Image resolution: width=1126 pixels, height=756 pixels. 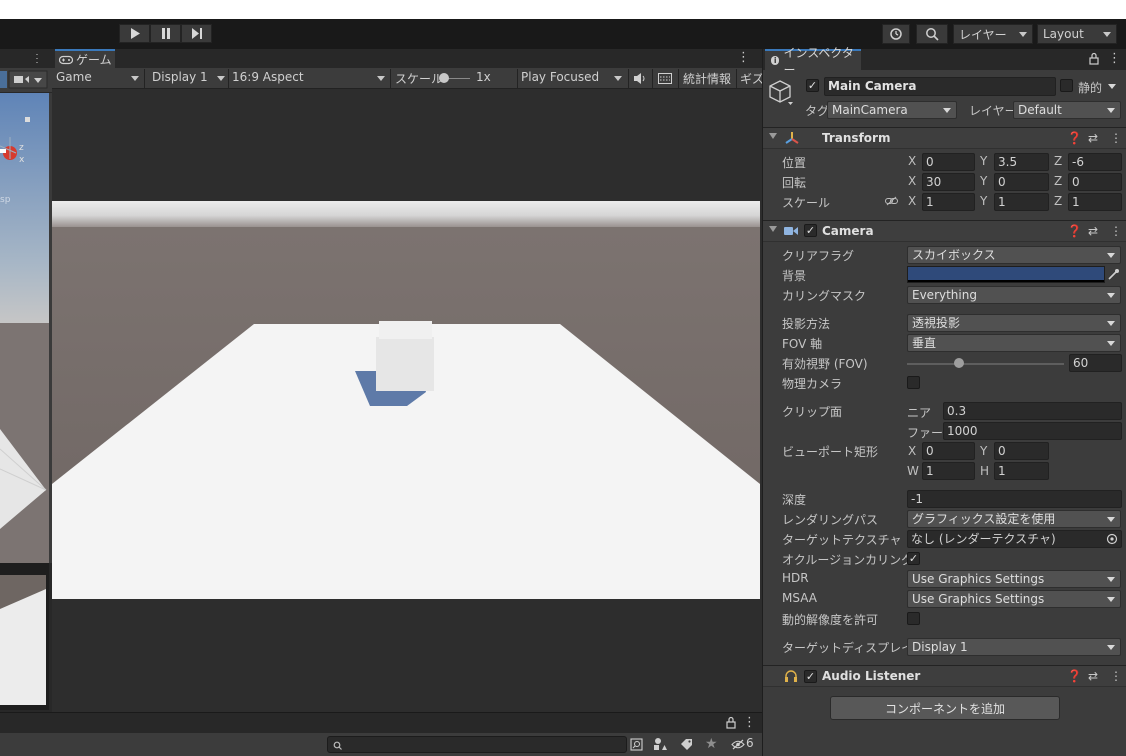 What do you see at coordinates (1014, 343) in the screenshot?
I see `fov-axis-dropdown: 垂直` at bounding box center [1014, 343].